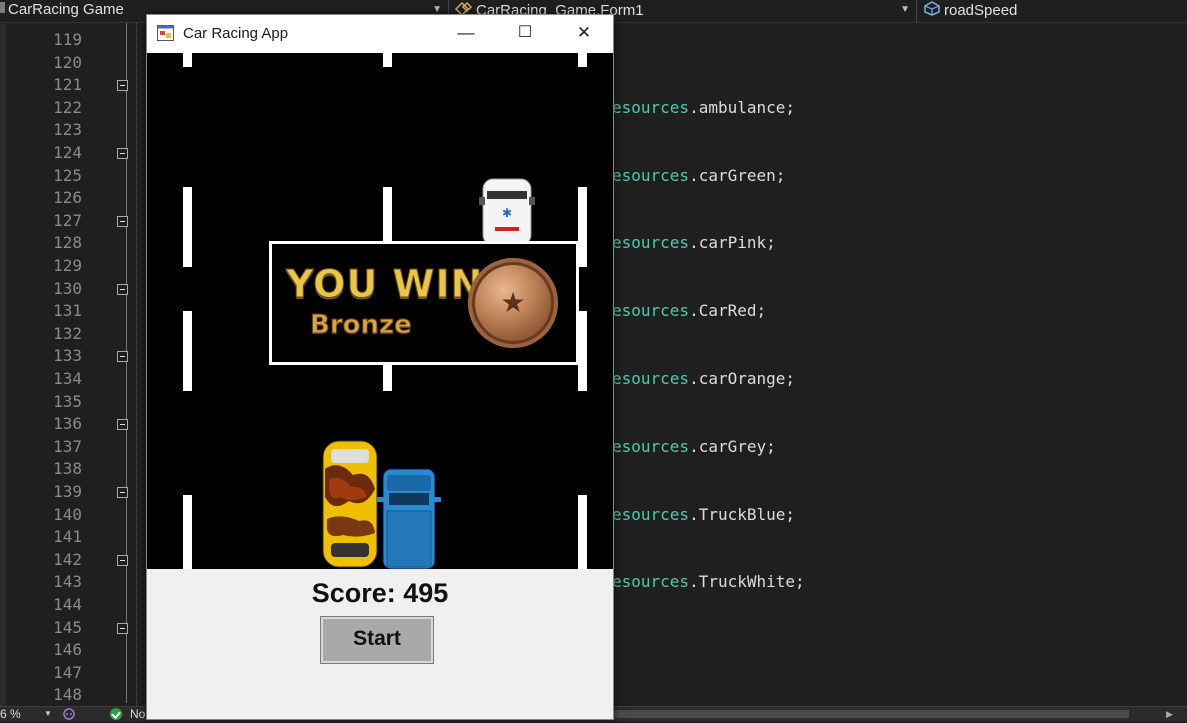 This screenshot has height=723, width=1187. I want to click on code-line: esources.carGrey;, so click(694, 447).